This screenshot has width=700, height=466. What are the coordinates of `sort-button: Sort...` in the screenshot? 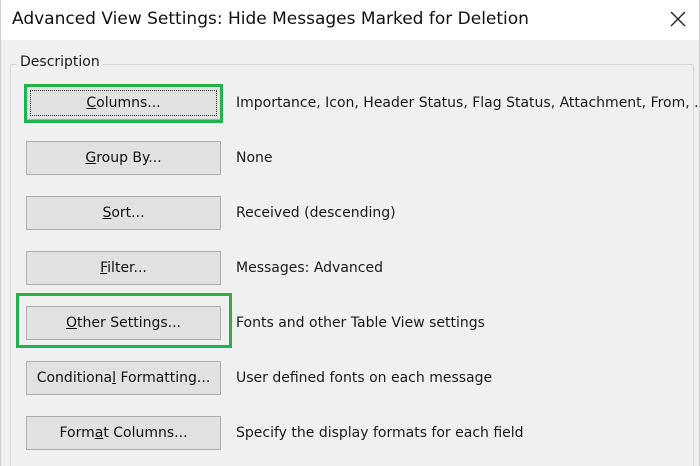 It's located at (123, 213).